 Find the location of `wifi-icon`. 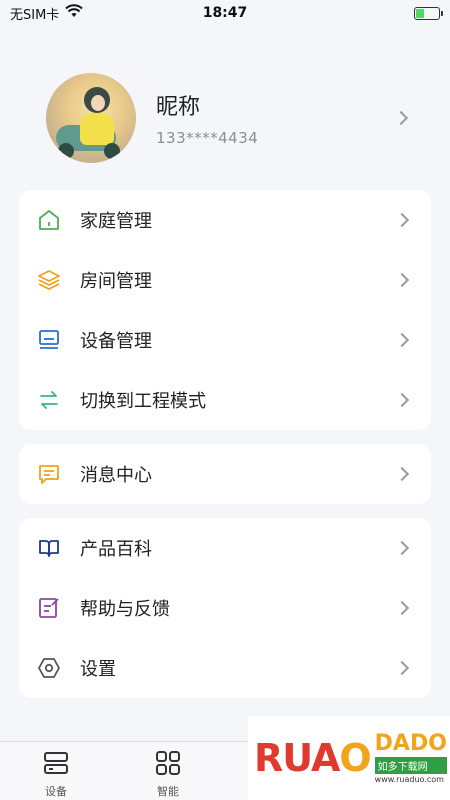

wifi-icon is located at coordinates (74, 13).